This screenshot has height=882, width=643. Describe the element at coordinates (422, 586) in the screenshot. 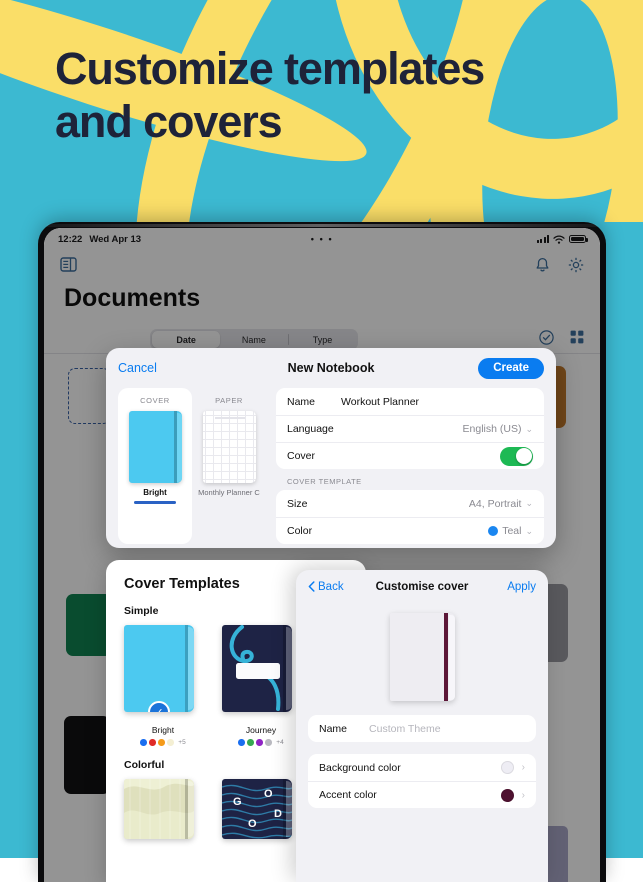

I see `customise-cover-header: Back Customise cover Apply` at that location.